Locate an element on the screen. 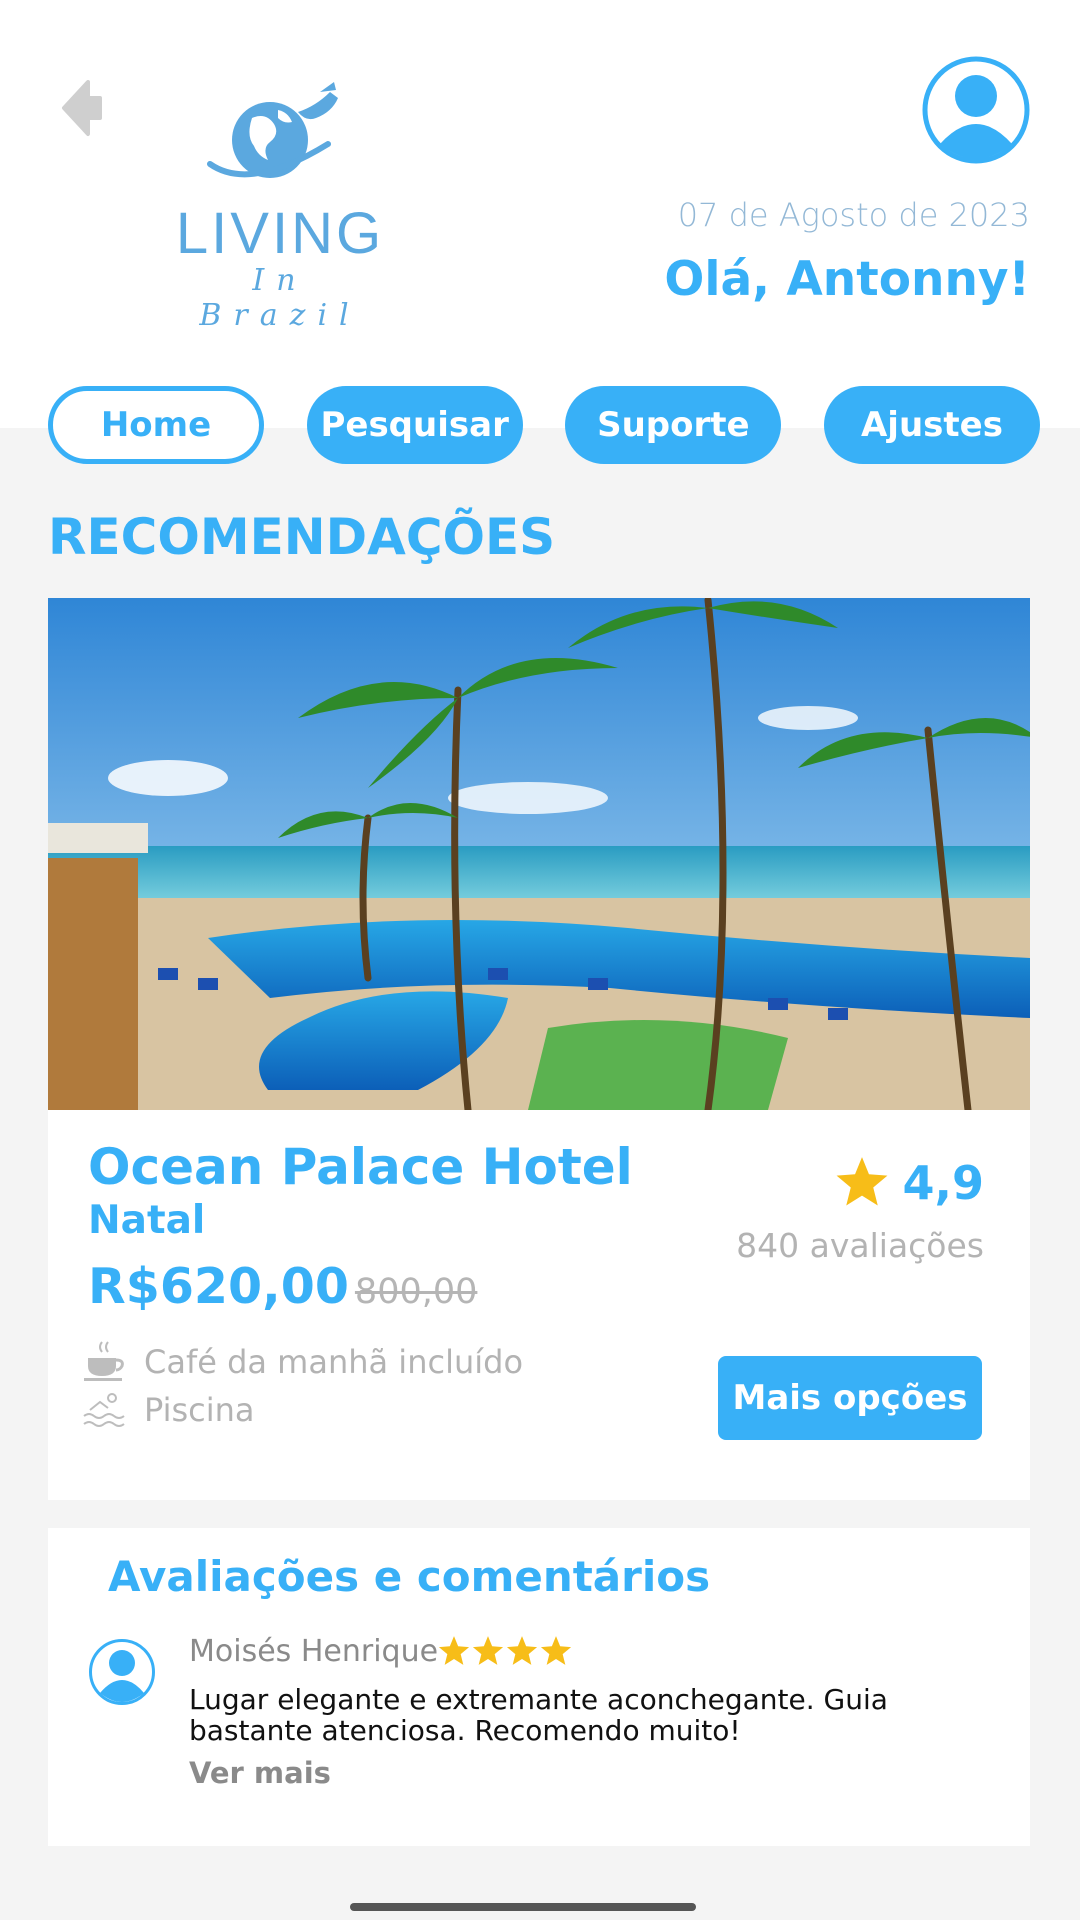 The image size is (1080, 1920). tab-pesquisar: Pesquisar is located at coordinates (414, 425).